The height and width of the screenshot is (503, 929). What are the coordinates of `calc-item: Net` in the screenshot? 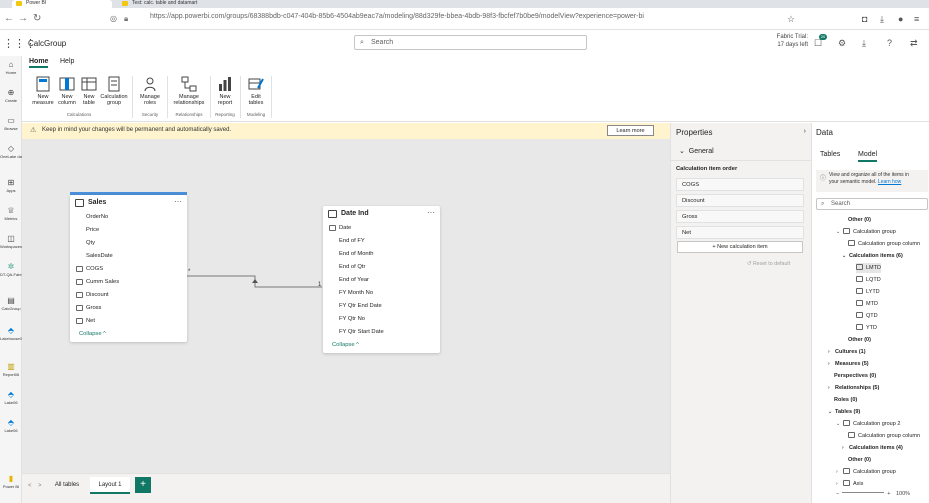 It's located at (740, 232).